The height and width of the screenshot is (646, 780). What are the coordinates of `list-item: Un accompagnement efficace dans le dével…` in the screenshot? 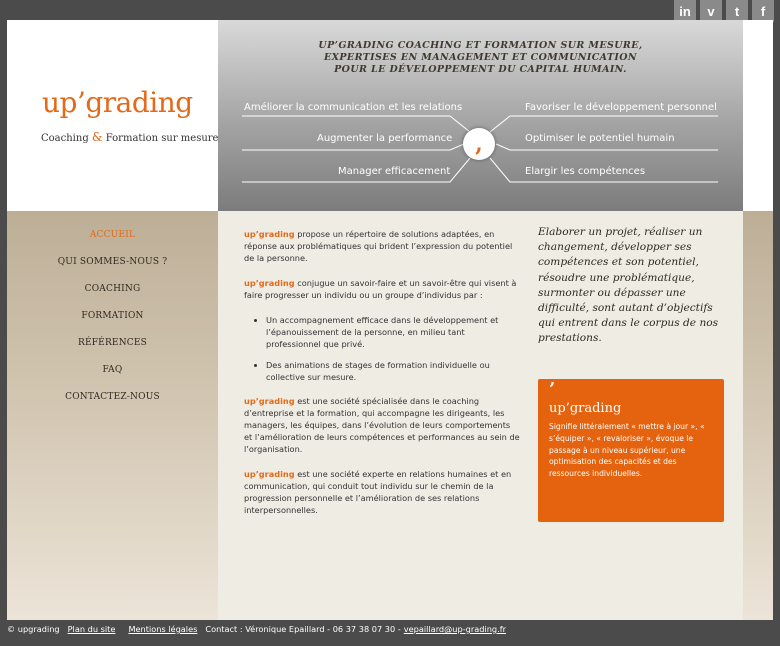 It's located at (393, 332).